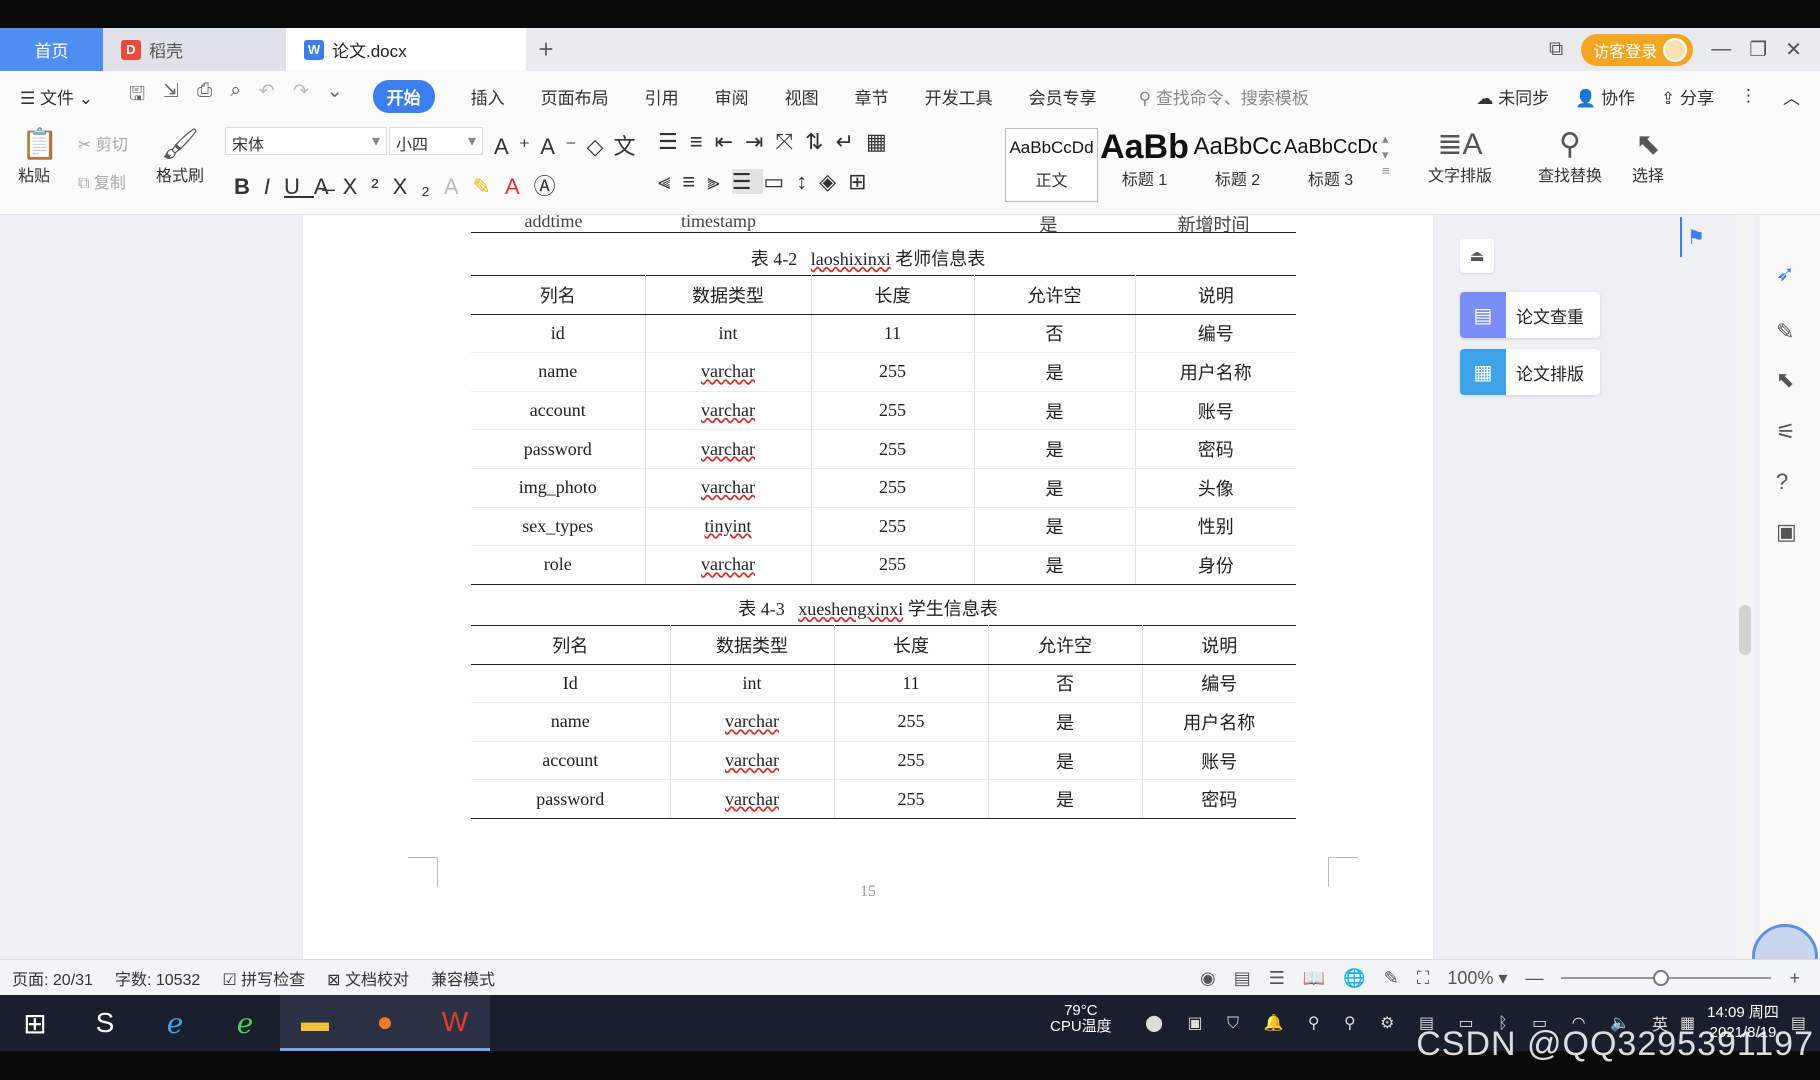 The width and height of the screenshot is (1820, 1080). Describe the element at coordinates (245, 1023) in the screenshot. I see `browser-icon: ℯ` at that location.